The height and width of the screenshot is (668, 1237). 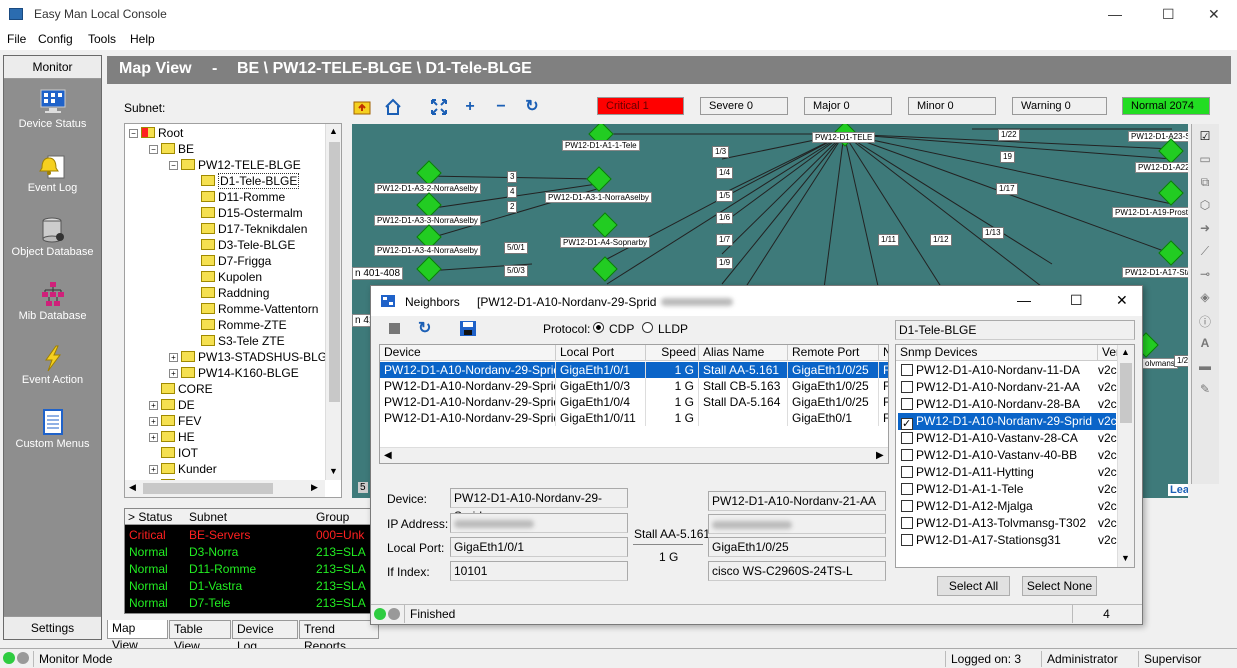 I want to click on device-checkbox: ✓, so click(x=907, y=424).